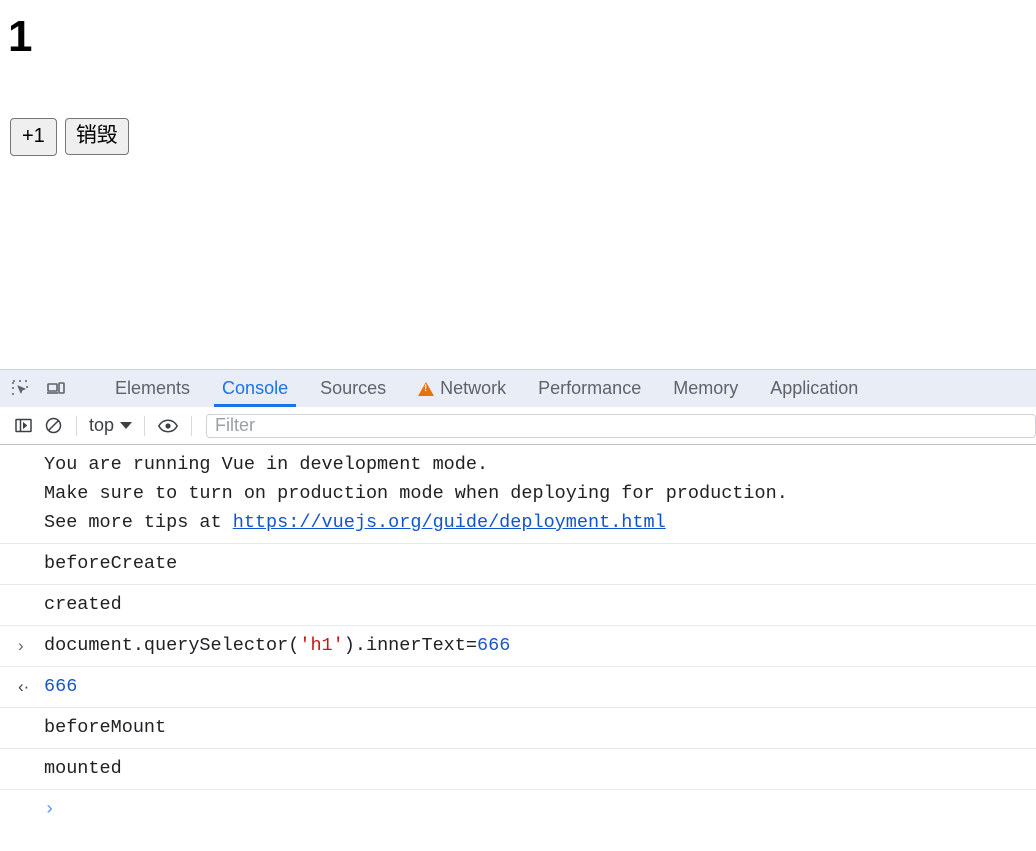  What do you see at coordinates (321, 645) in the screenshot?
I see `input-expression-string: 'h1'` at bounding box center [321, 645].